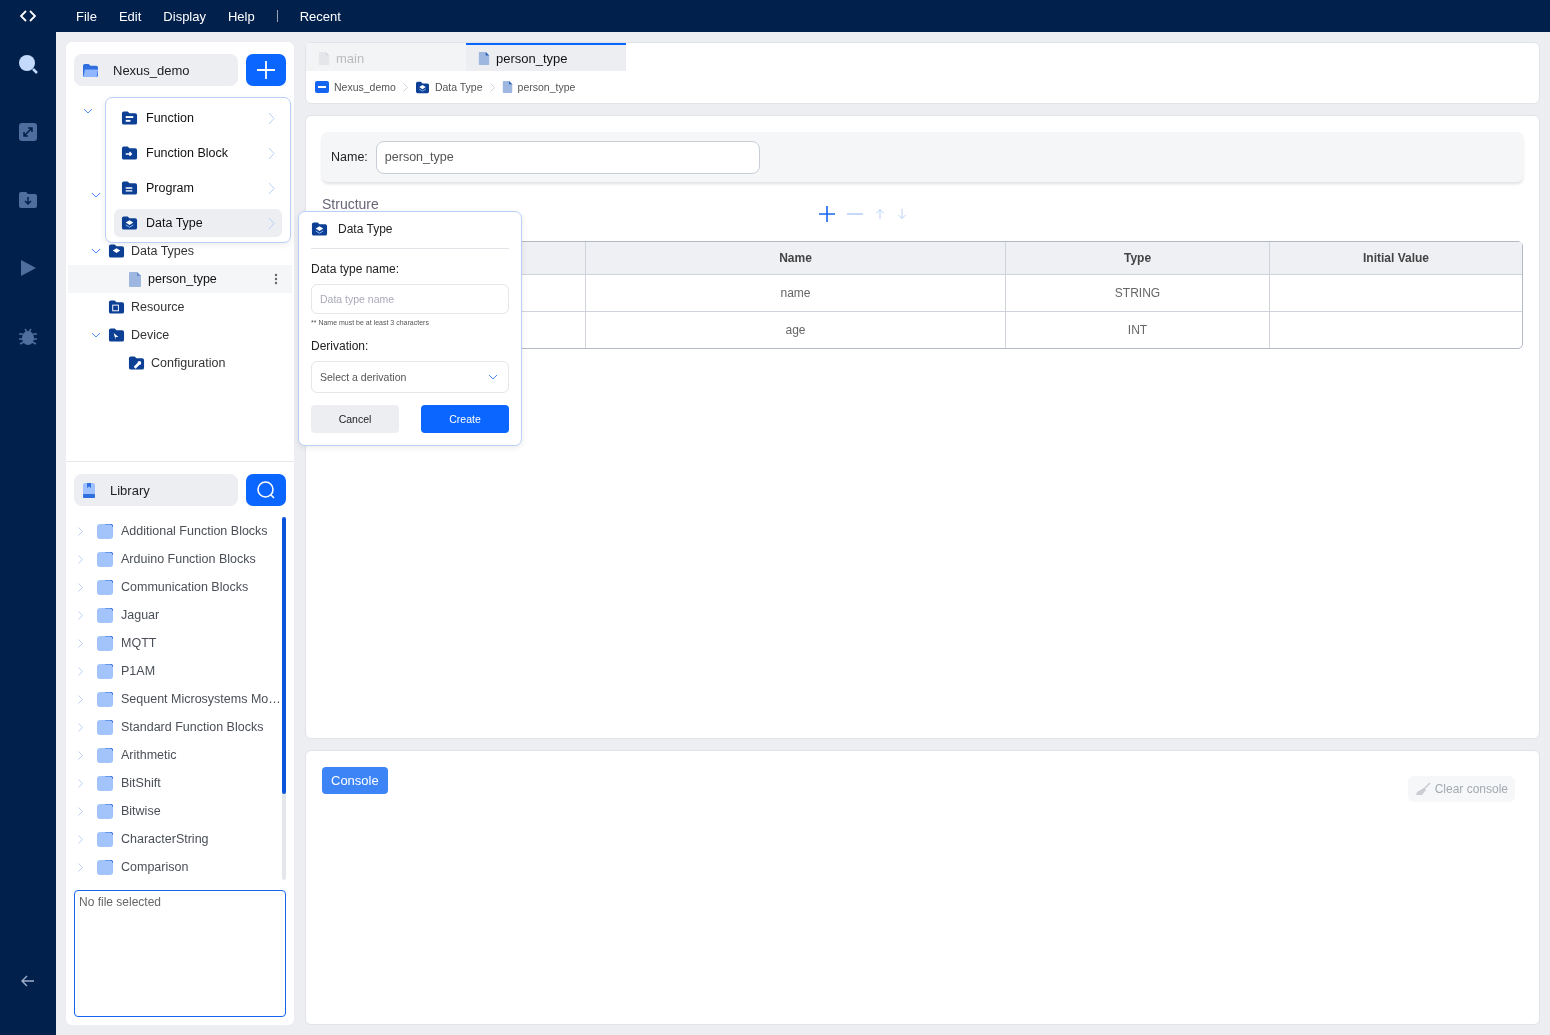  What do you see at coordinates (355, 419) in the screenshot?
I see `cancel-button: Cancel` at bounding box center [355, 419].